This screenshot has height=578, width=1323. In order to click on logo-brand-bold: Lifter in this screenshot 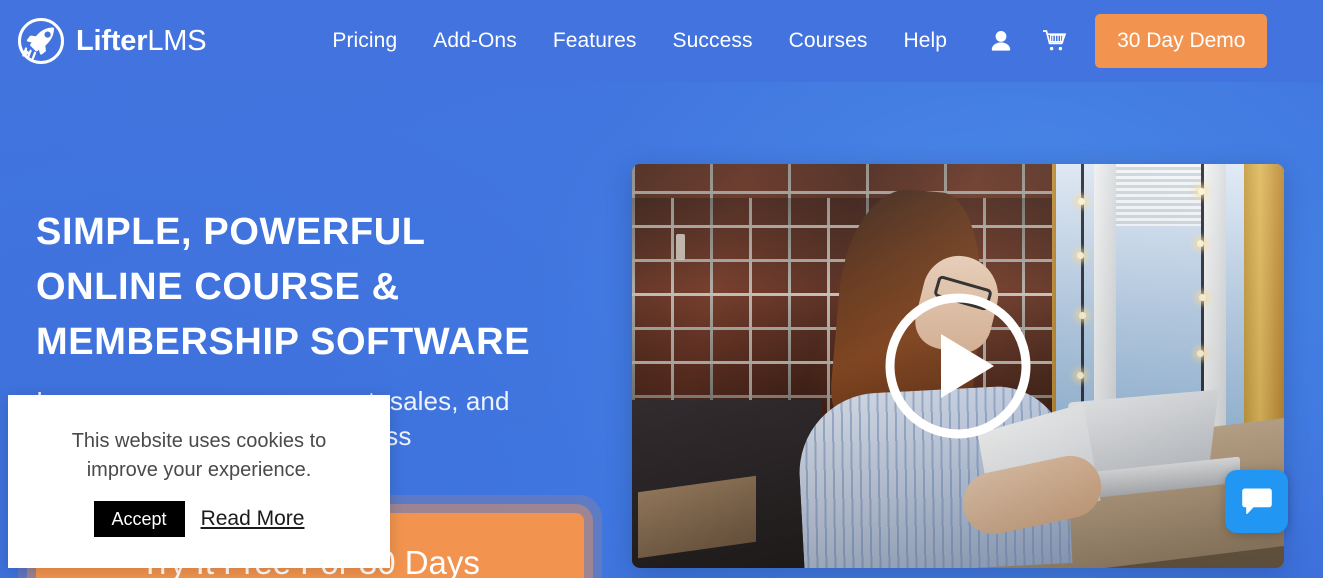, I will do `click(112, 40)`.